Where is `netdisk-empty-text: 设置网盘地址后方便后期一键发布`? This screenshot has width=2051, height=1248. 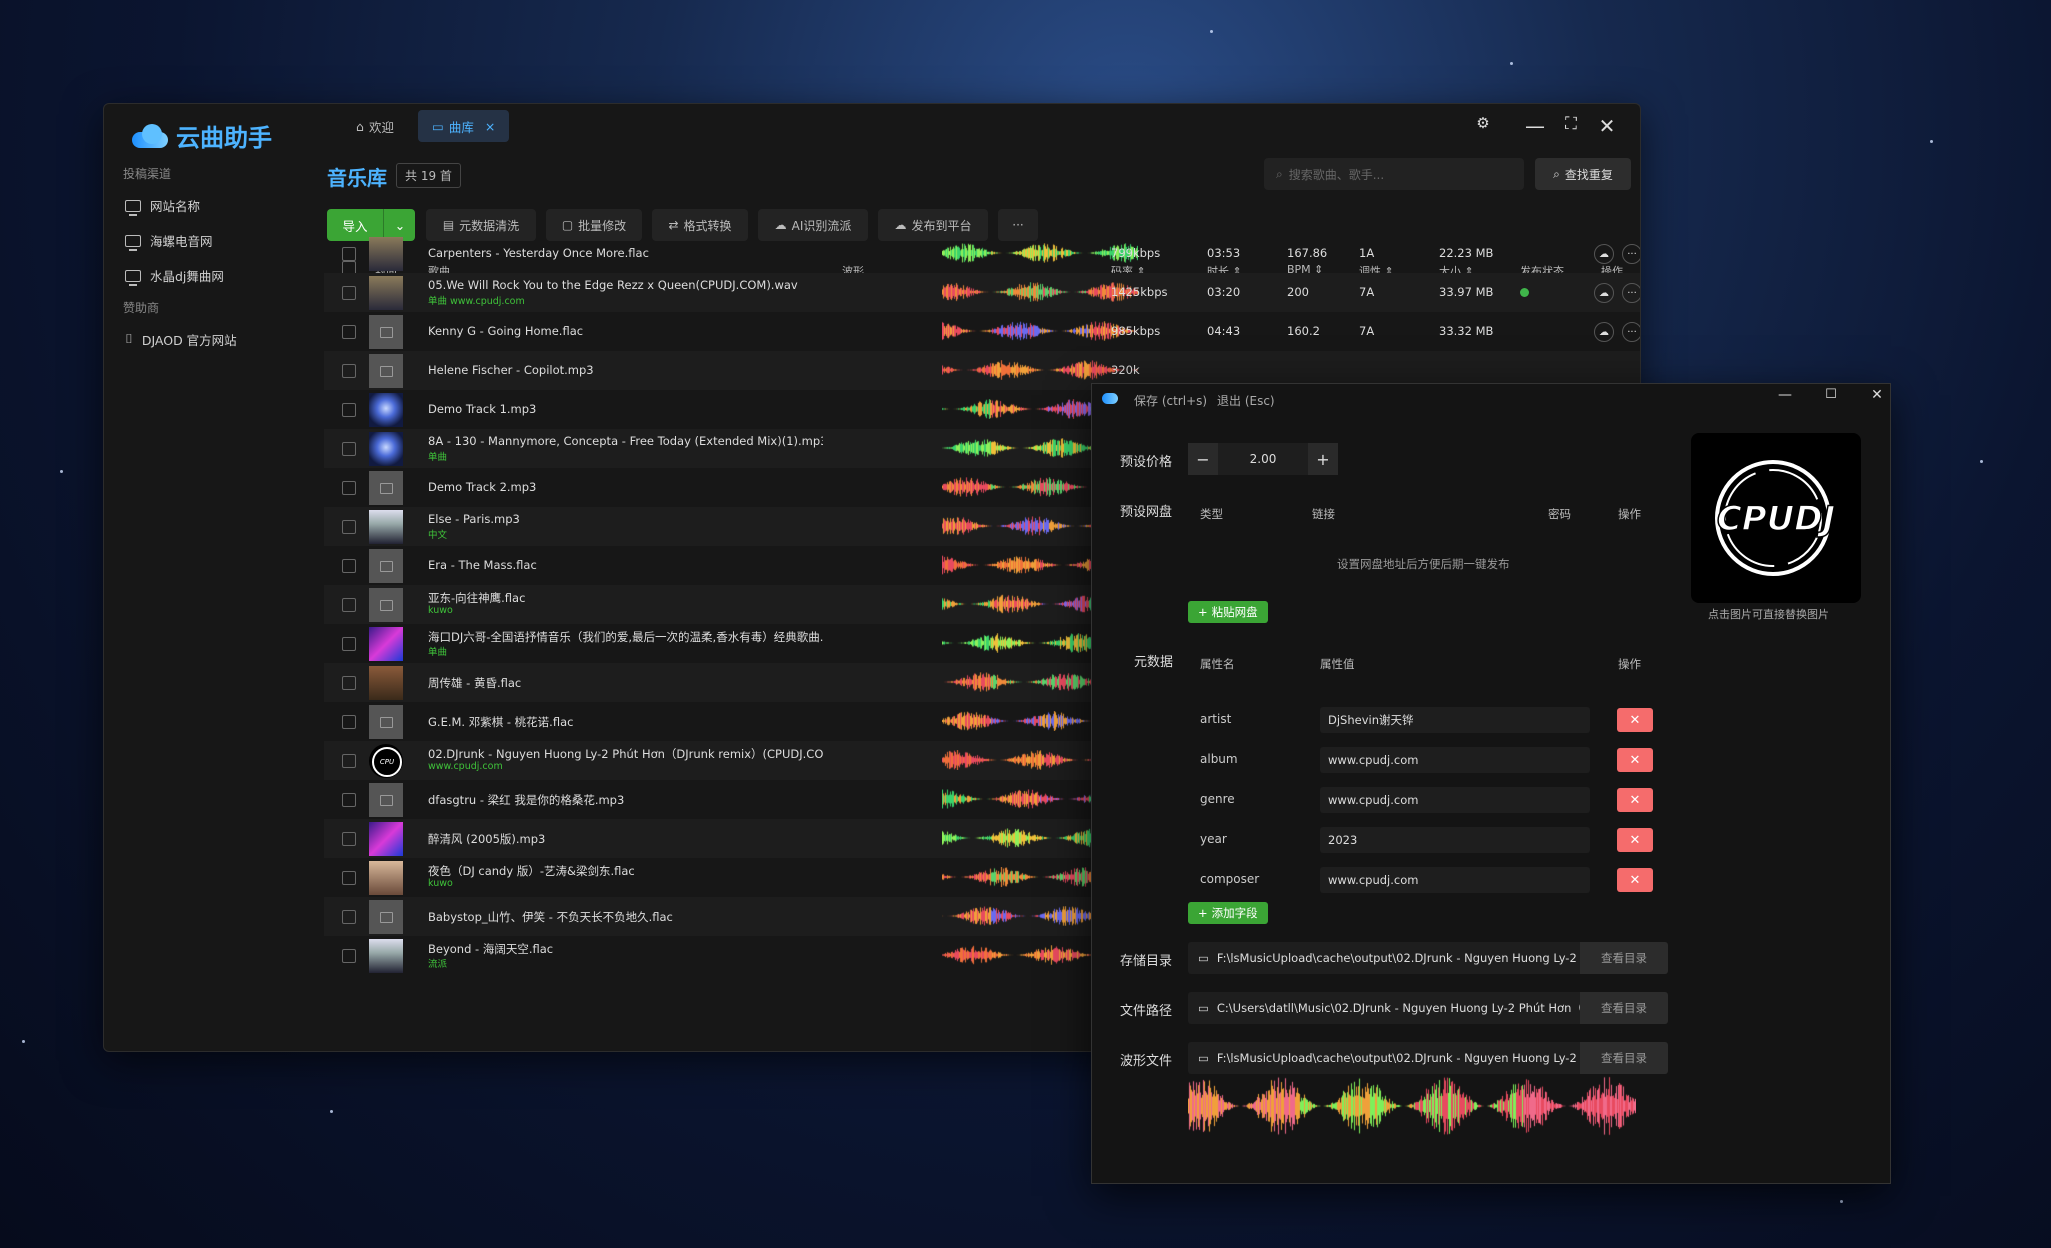
netdisk-empty-text: 设置网盘地址后方便后期一键发布 is located at coordinates (1423, 564).